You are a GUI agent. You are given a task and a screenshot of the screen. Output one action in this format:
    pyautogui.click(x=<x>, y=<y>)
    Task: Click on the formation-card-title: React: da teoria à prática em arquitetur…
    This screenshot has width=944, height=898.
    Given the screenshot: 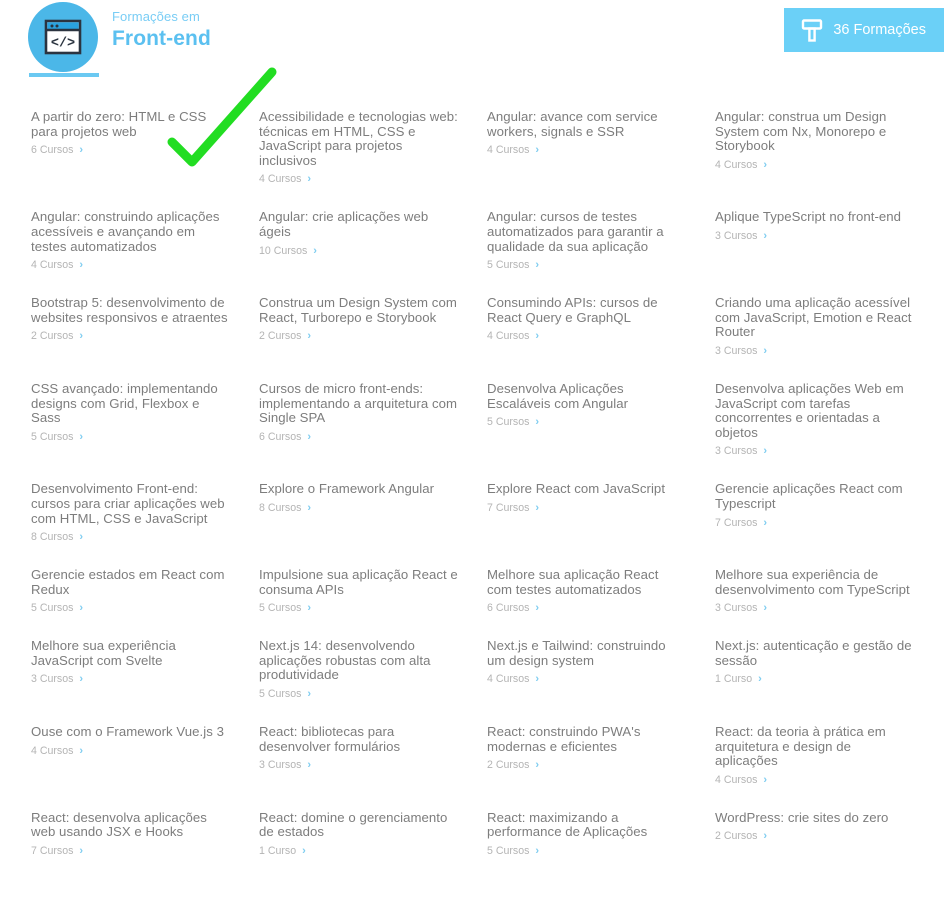 What is the action you would take?
    pyautogui.click(x=800, y=746)
    